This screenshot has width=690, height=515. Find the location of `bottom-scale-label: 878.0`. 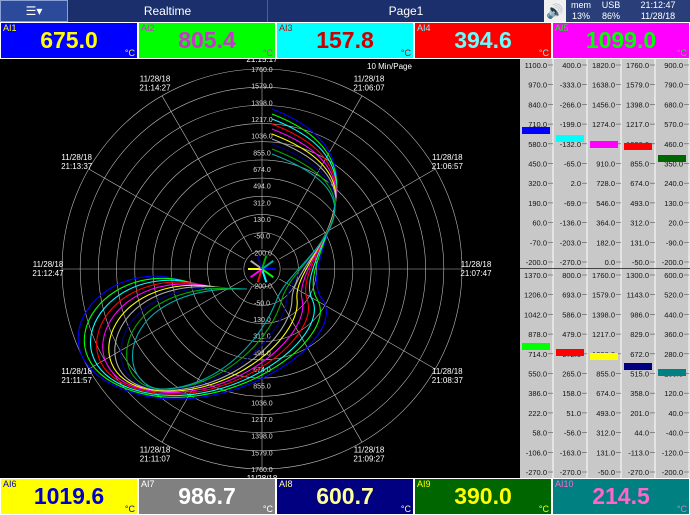

bottom-scale-label: 878.0 is located at coordinates (537, 334).